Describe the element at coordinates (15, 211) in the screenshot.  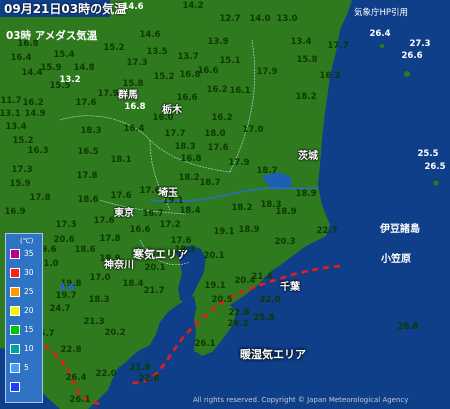
I see `temperature-label: 16.9` at that location.